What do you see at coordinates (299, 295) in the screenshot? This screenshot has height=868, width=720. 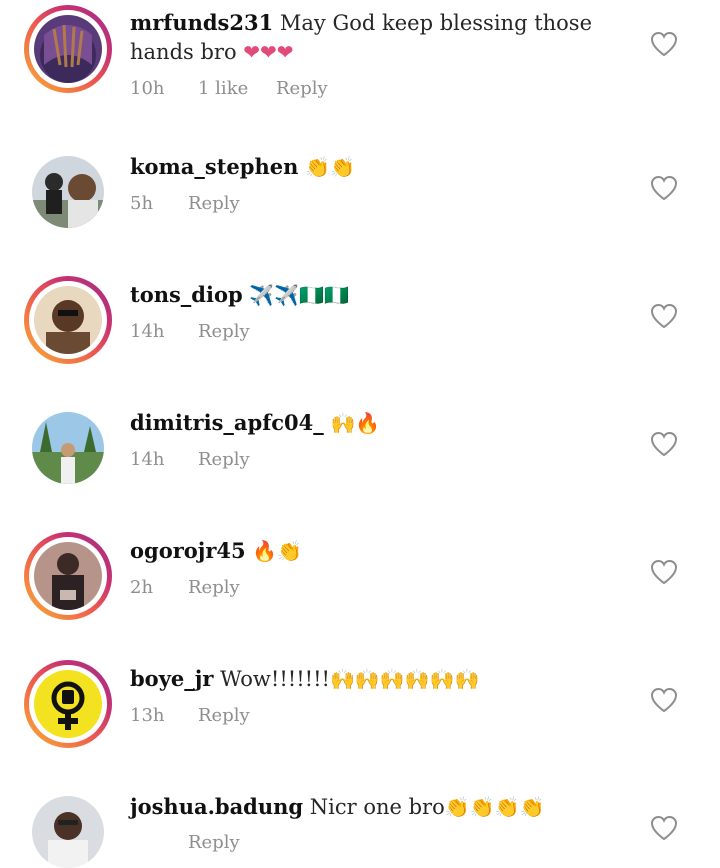 I see `emoji: ✈️✈️🇳🇬🇳🇬` at bounding box center [299, 295].